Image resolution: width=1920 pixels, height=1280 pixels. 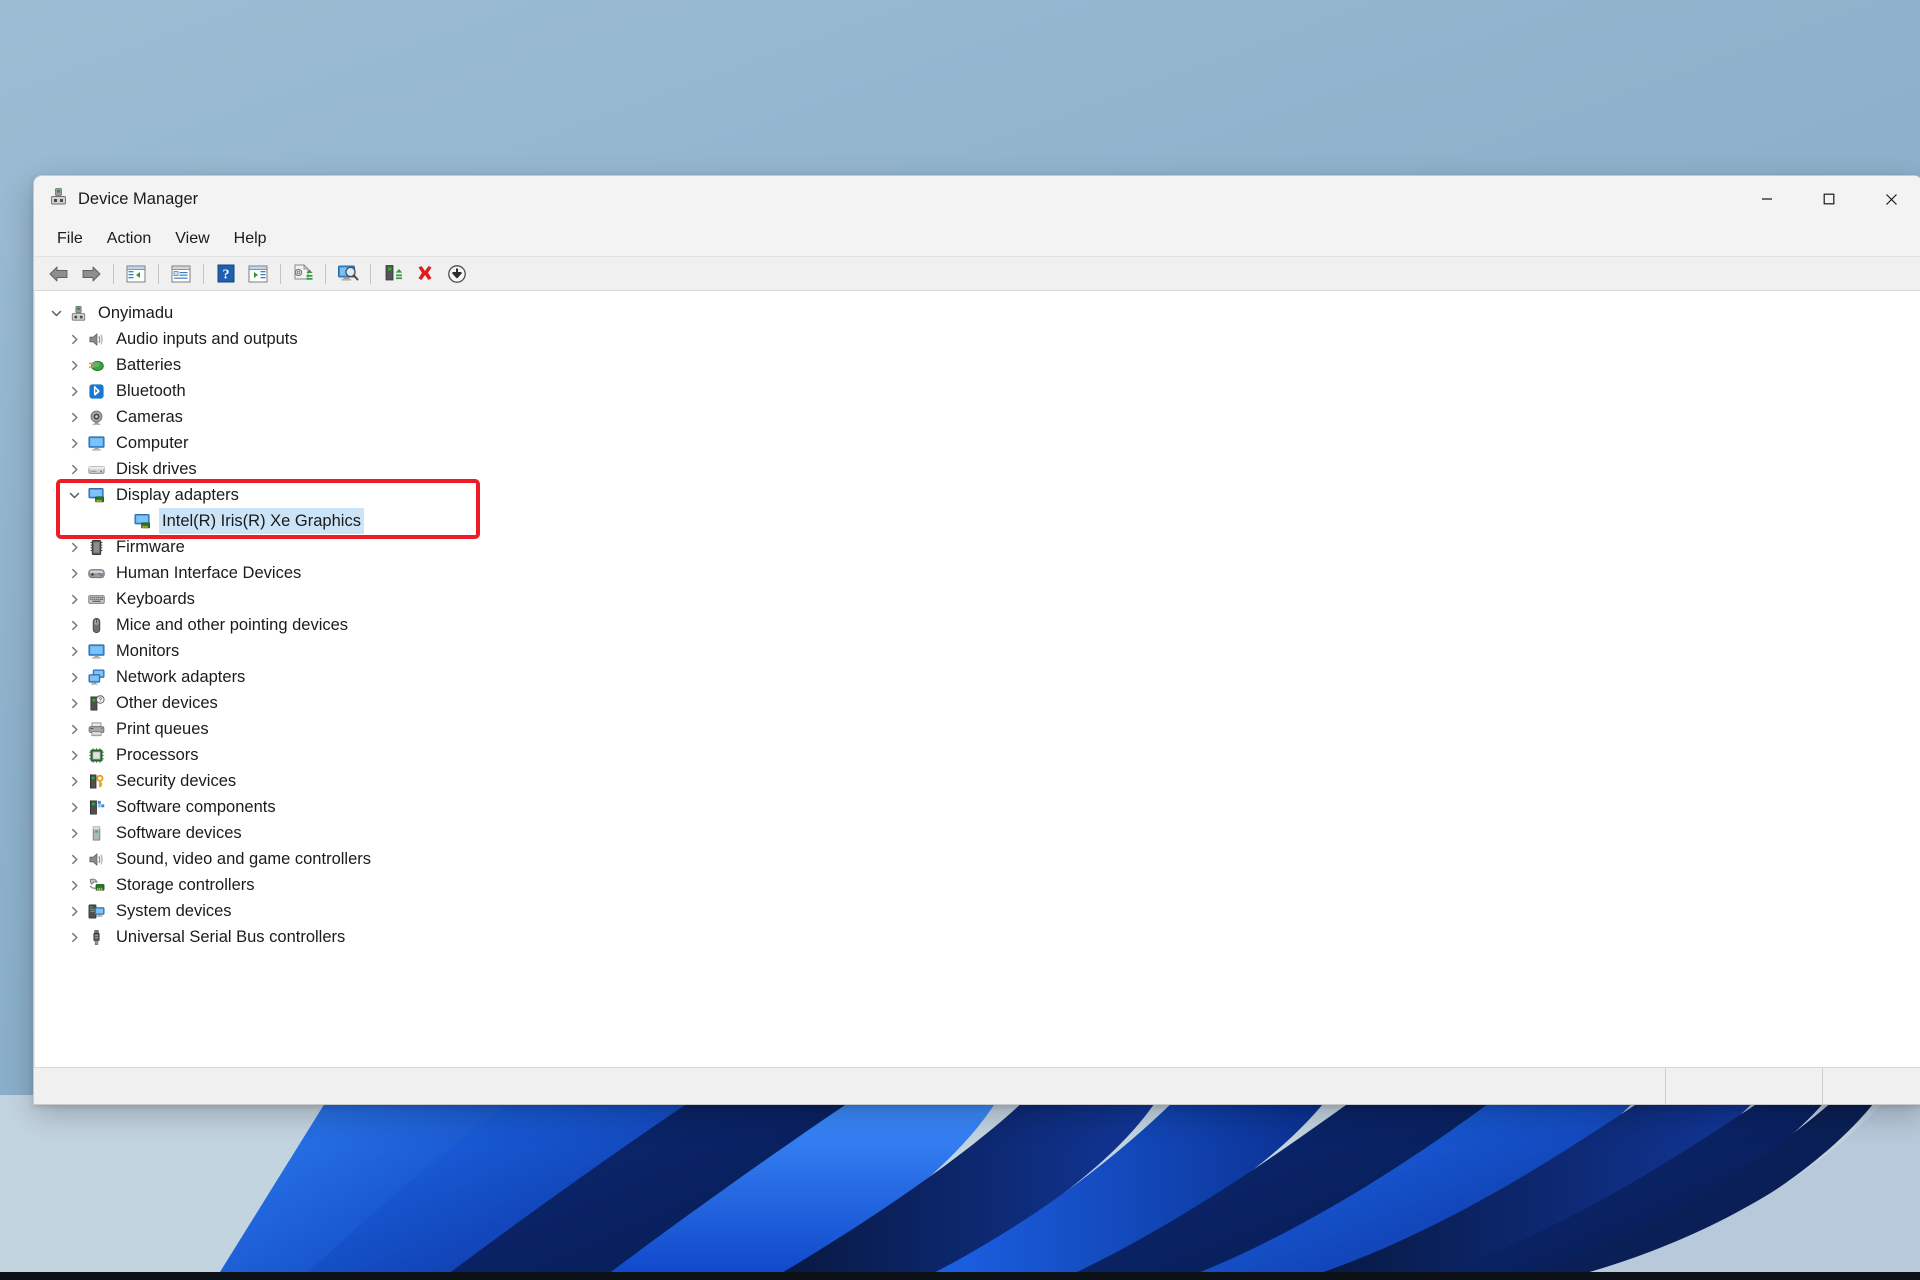 What do you see at coordinates (977, 547) in the screenshot?
I see `tree-node-firmware: Firmware` at bounding box center [977, 547].